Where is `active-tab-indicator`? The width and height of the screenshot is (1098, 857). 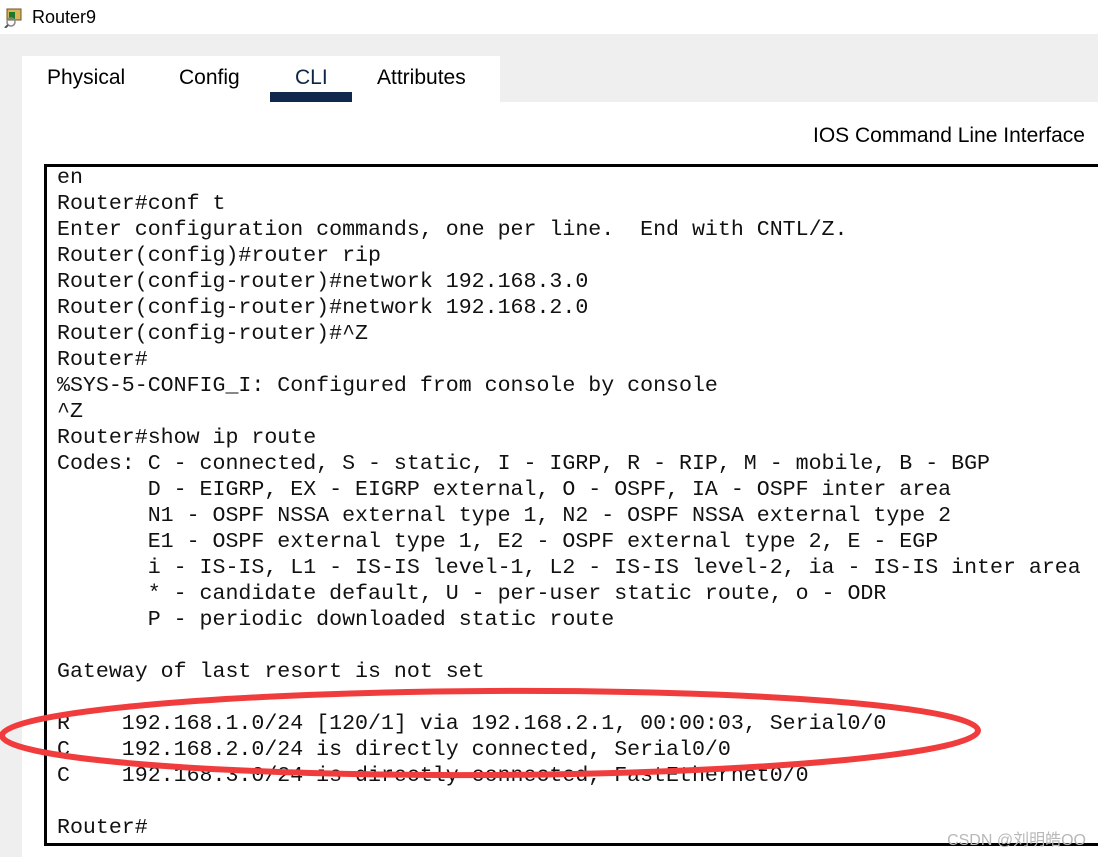
active-tab-indicator is located at coordinates (311, 97).